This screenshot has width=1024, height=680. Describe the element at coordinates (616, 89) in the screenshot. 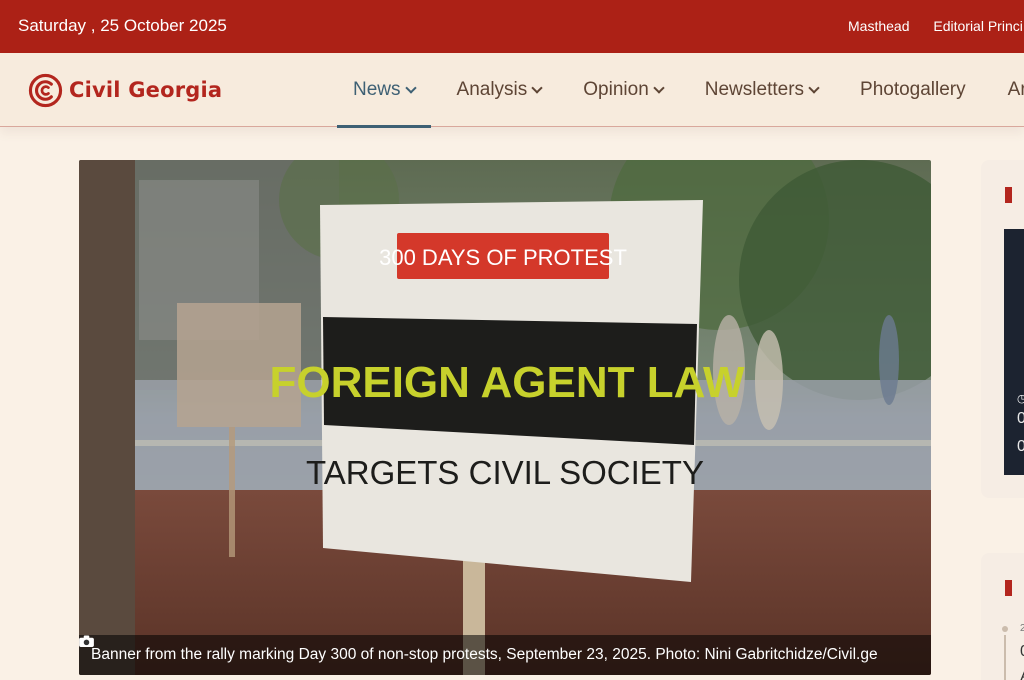

I see `nav-item-label: Opinion` at that location.